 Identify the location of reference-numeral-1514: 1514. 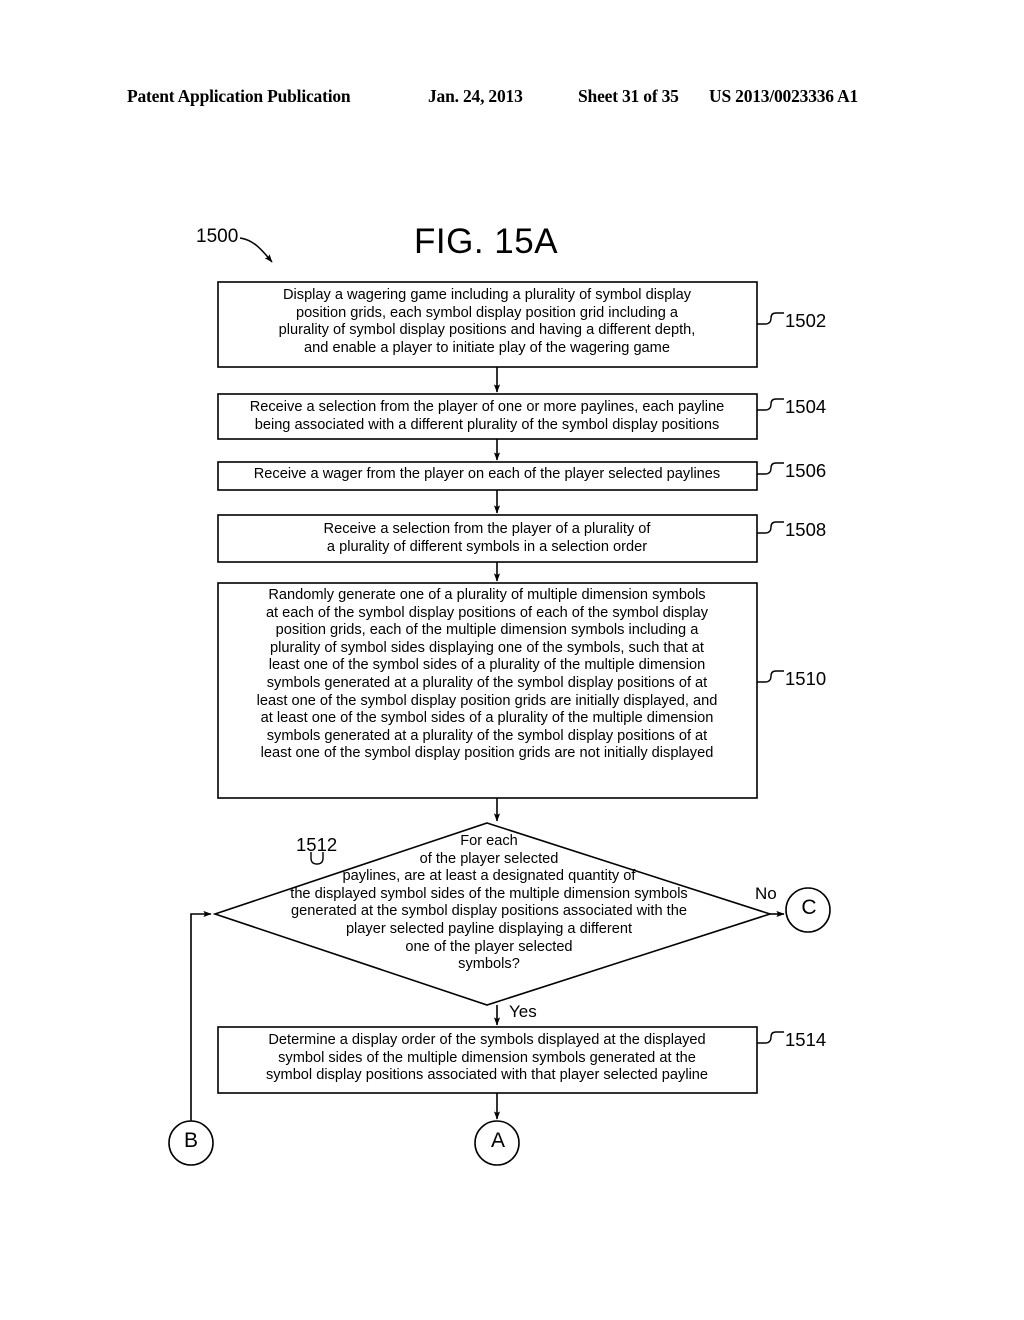
(806, 1039).